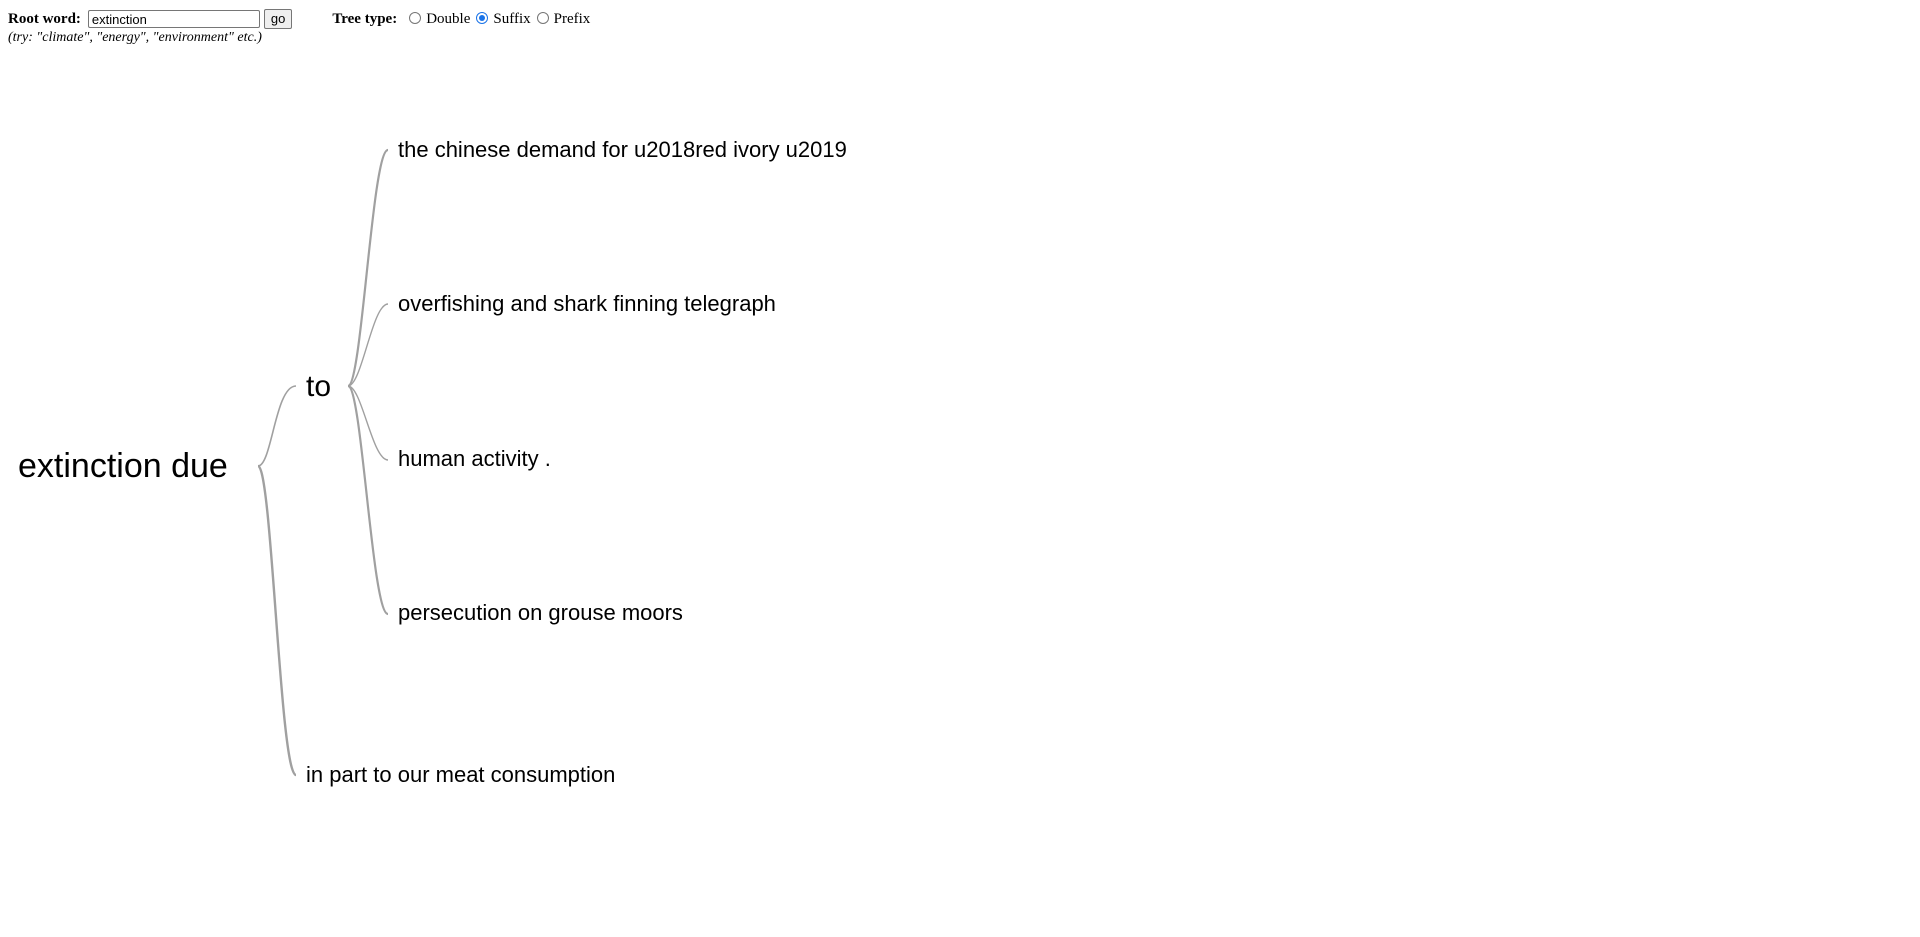  Describe the element at coordinates (368, 500) in the screenshot. I see `edge-to-persecution` at that location.